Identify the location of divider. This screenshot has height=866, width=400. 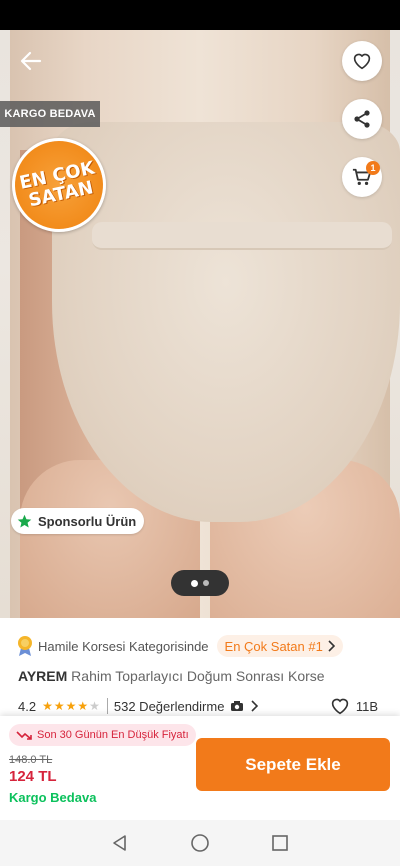
(107, 706).